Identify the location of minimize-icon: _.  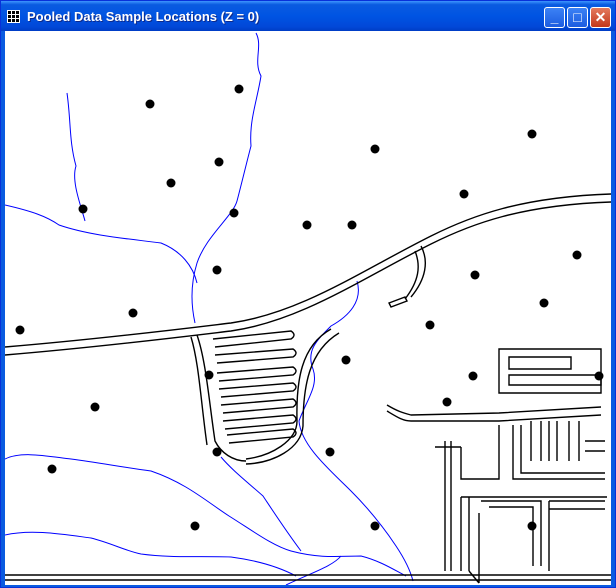
(554, 17).